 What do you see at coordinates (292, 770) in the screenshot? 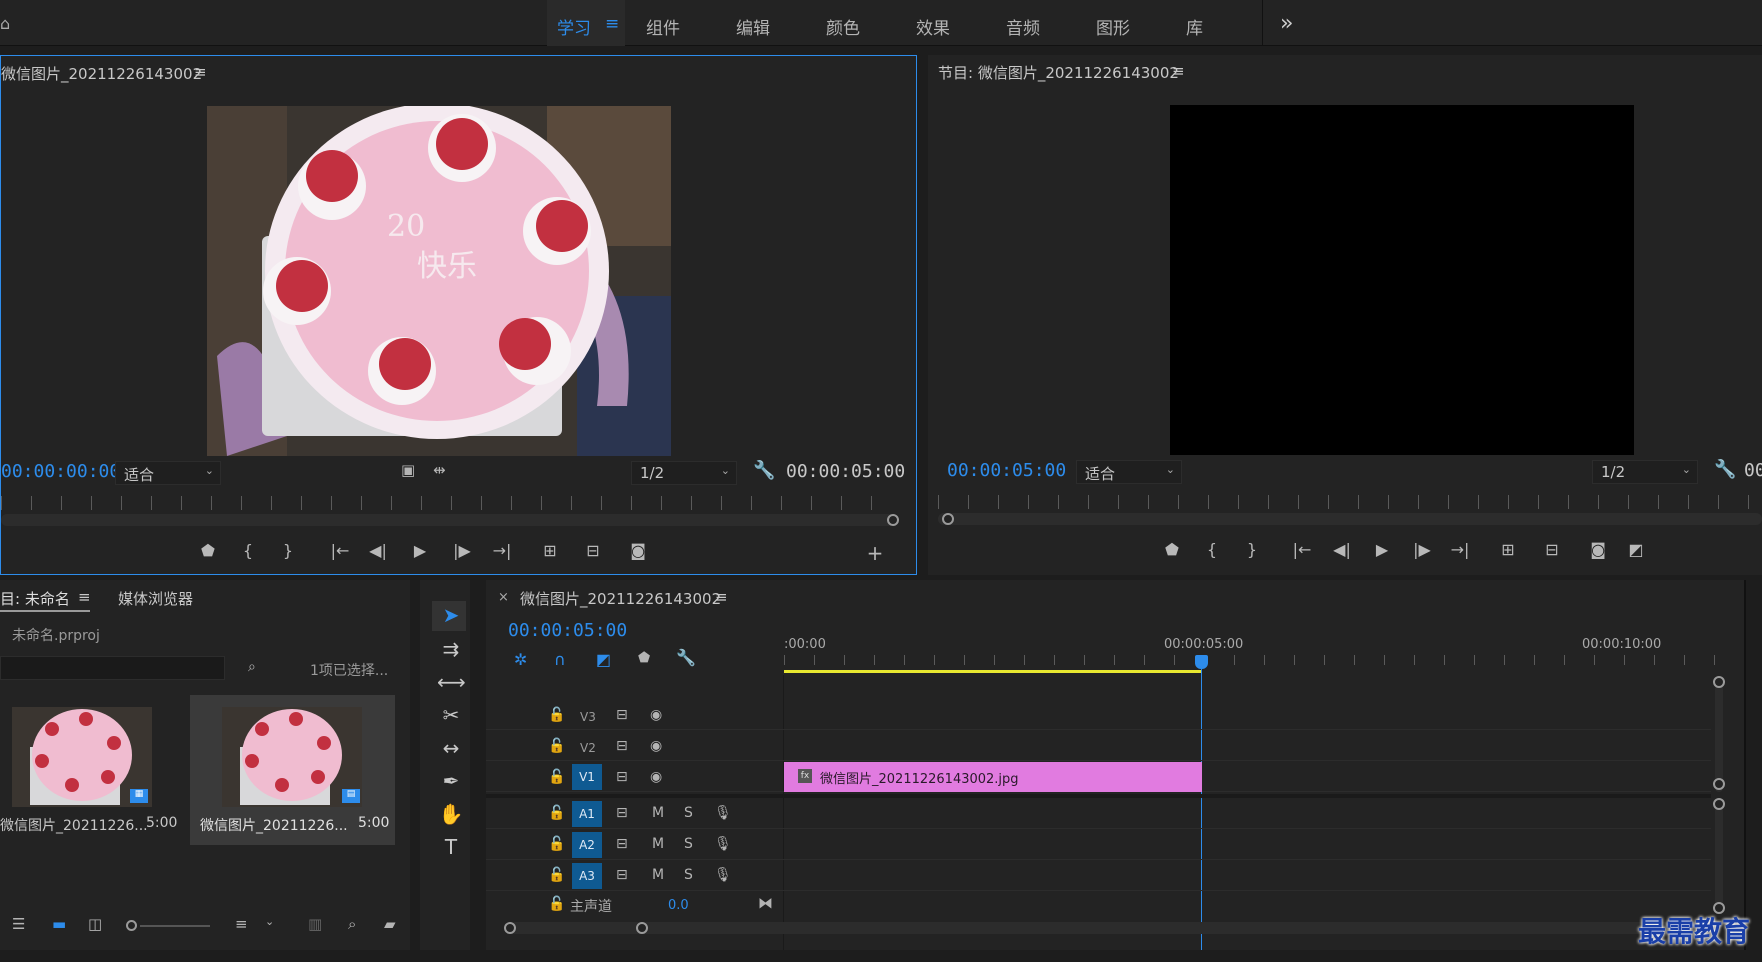
I see `project-media-item-selected: ▤ 微信图片_20211226... 5:00` at bounding box center [292, 770].